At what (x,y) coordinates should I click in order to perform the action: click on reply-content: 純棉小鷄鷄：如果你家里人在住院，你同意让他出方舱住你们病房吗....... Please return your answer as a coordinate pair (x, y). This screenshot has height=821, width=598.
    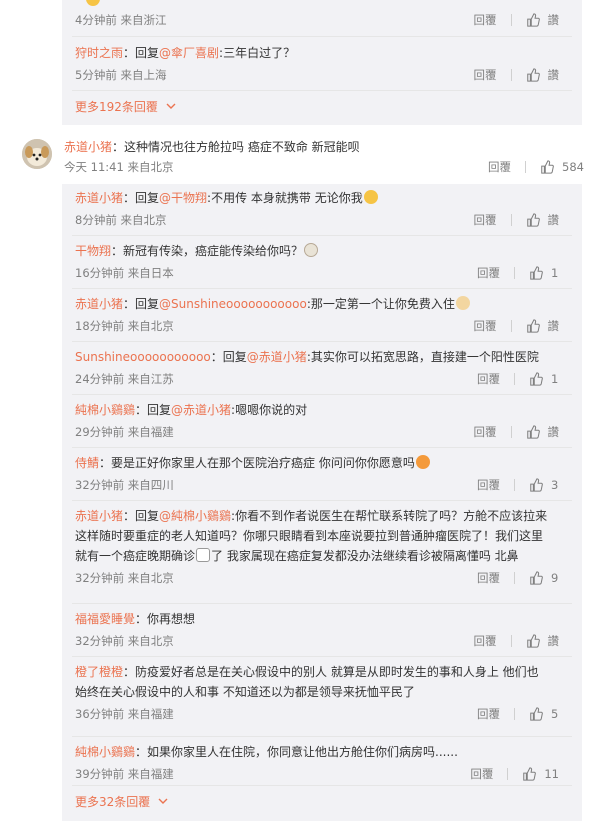
    Looking at the image, I should click on (322, 752).